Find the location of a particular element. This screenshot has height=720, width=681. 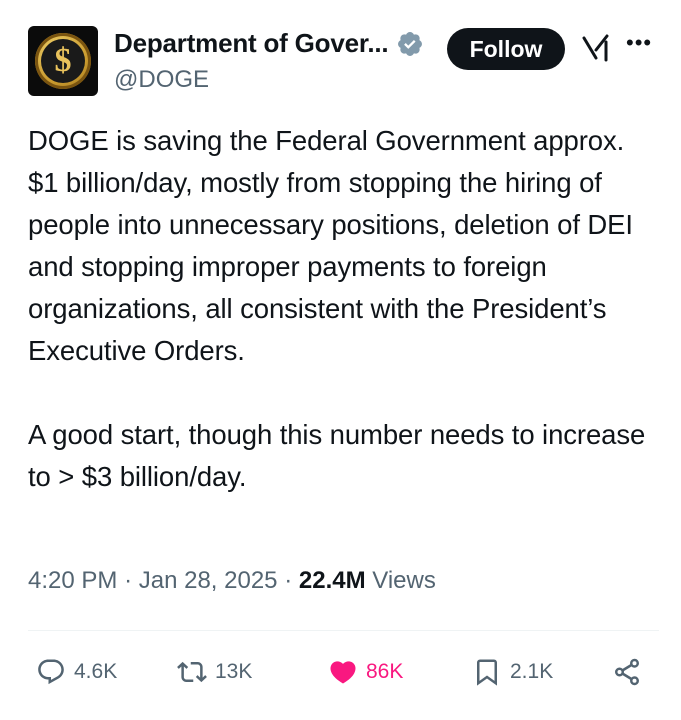

dollar-coin-icon: $ is located at coordinates (63, 61).